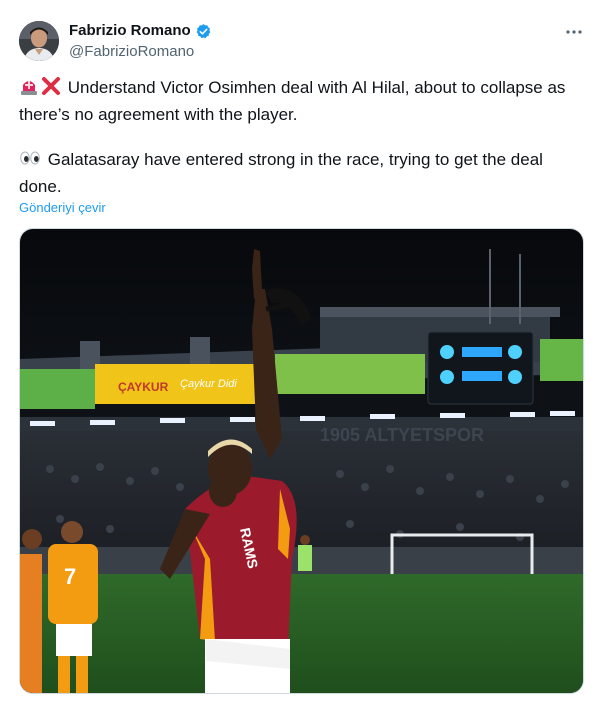  What do you see at coordinates (59, 607) in the screenshot?
I see `teammates: 7` at bounding box center [59, 607].